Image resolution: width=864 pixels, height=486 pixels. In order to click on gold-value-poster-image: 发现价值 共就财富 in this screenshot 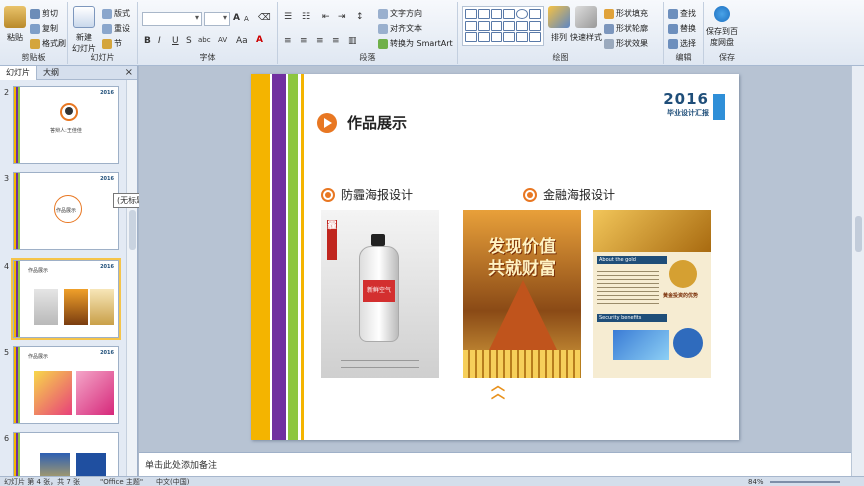, I will do `click(522, 294)`.